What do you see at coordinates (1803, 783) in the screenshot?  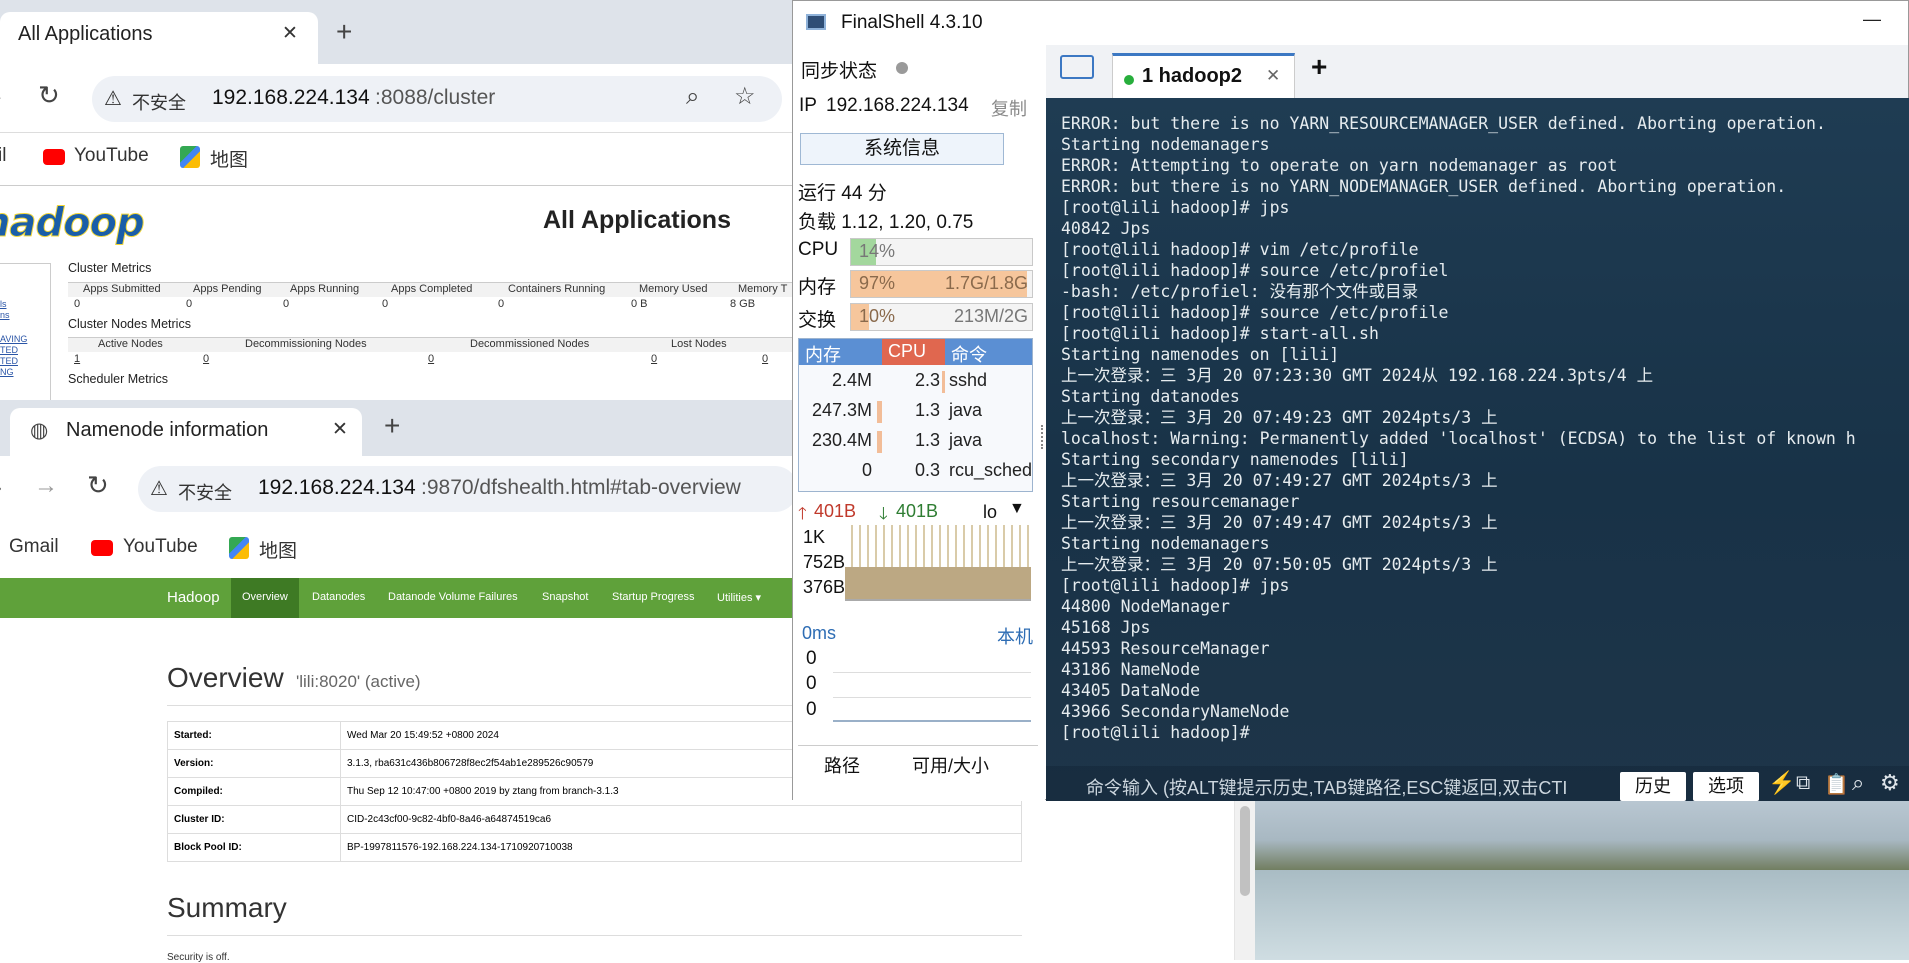 I see `copy-icon: ⧉` at bounding box center [1803, 783].